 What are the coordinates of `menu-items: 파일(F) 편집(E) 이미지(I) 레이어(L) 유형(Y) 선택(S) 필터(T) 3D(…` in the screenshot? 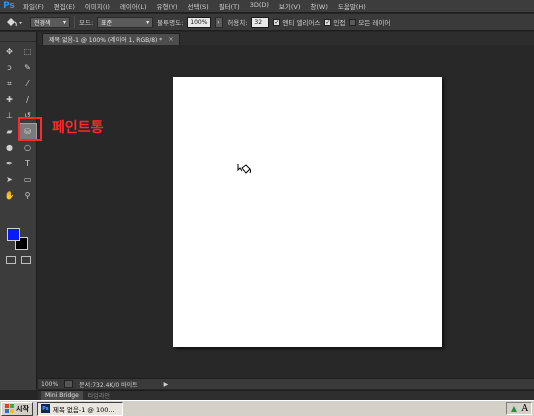 It's located at (194, 6).